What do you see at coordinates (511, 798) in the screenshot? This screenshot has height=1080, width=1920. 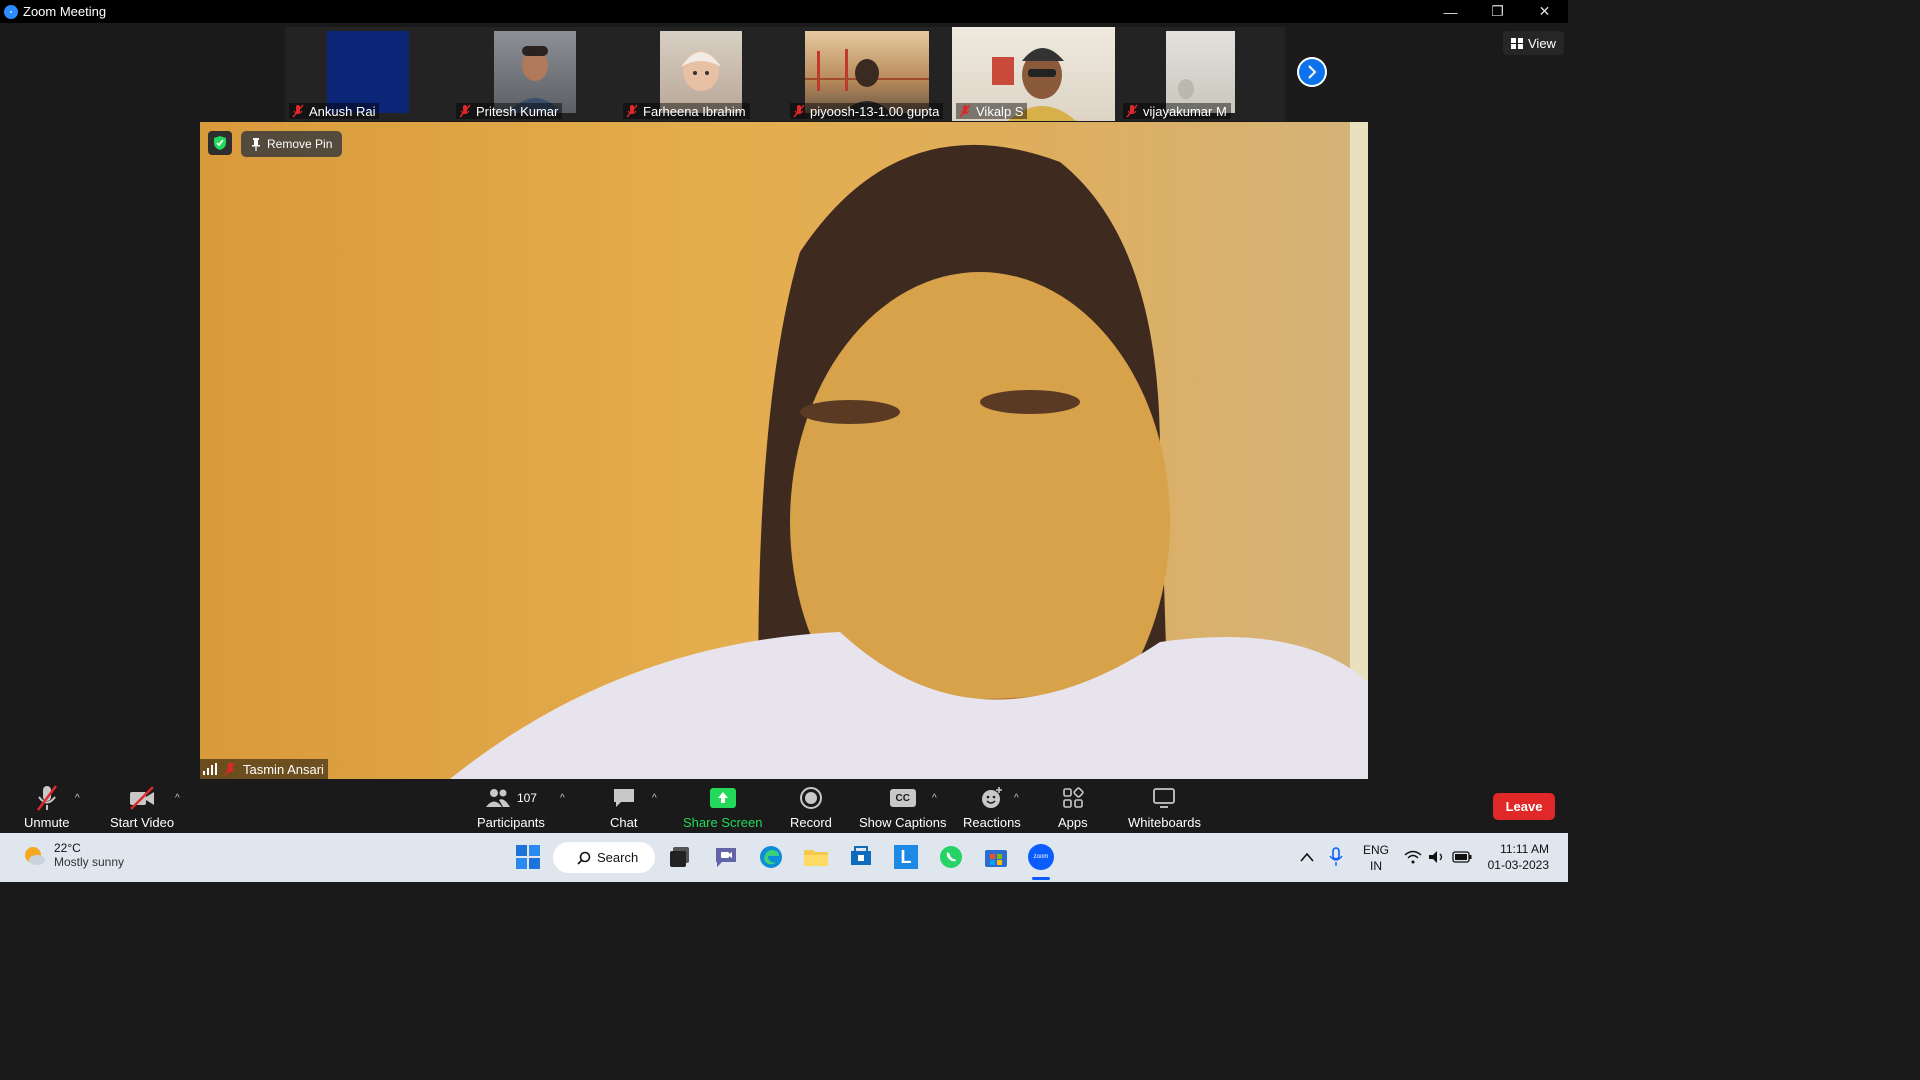 I see `participants-icon-group: 107` at bounding box center [511, 798].